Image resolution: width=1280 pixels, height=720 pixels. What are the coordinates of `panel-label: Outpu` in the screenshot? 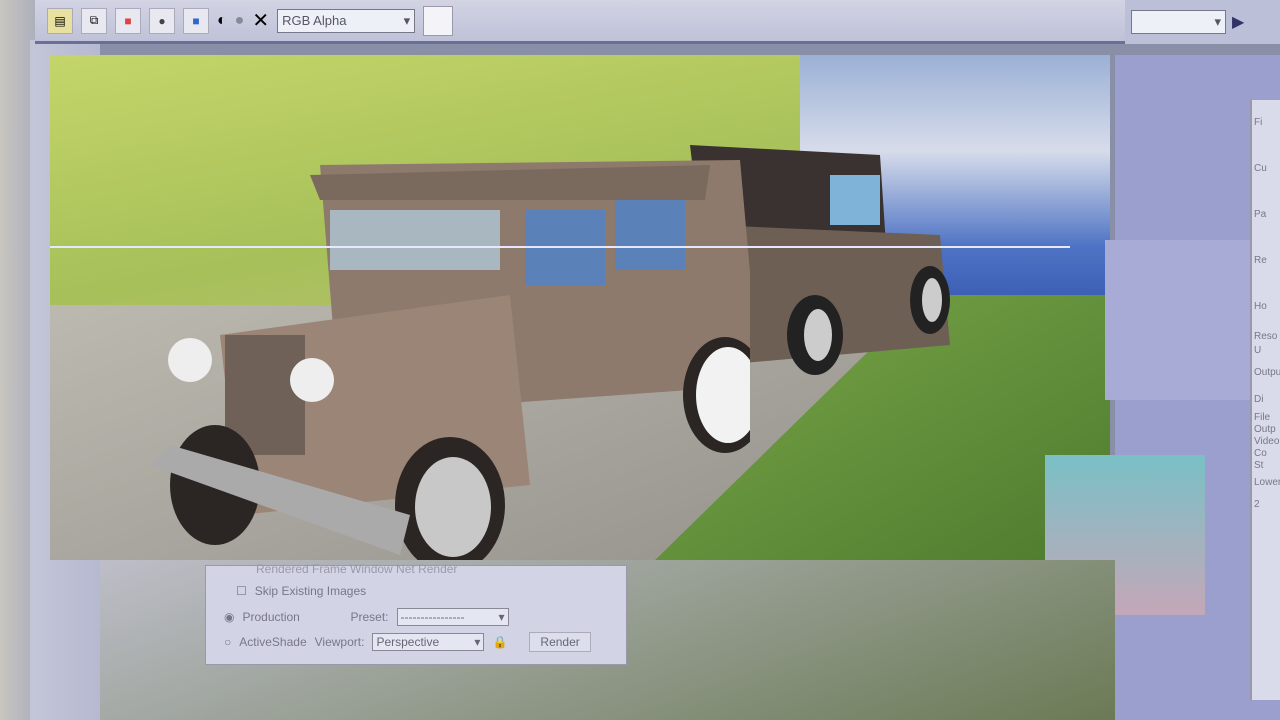 It's located at (1267, 372).